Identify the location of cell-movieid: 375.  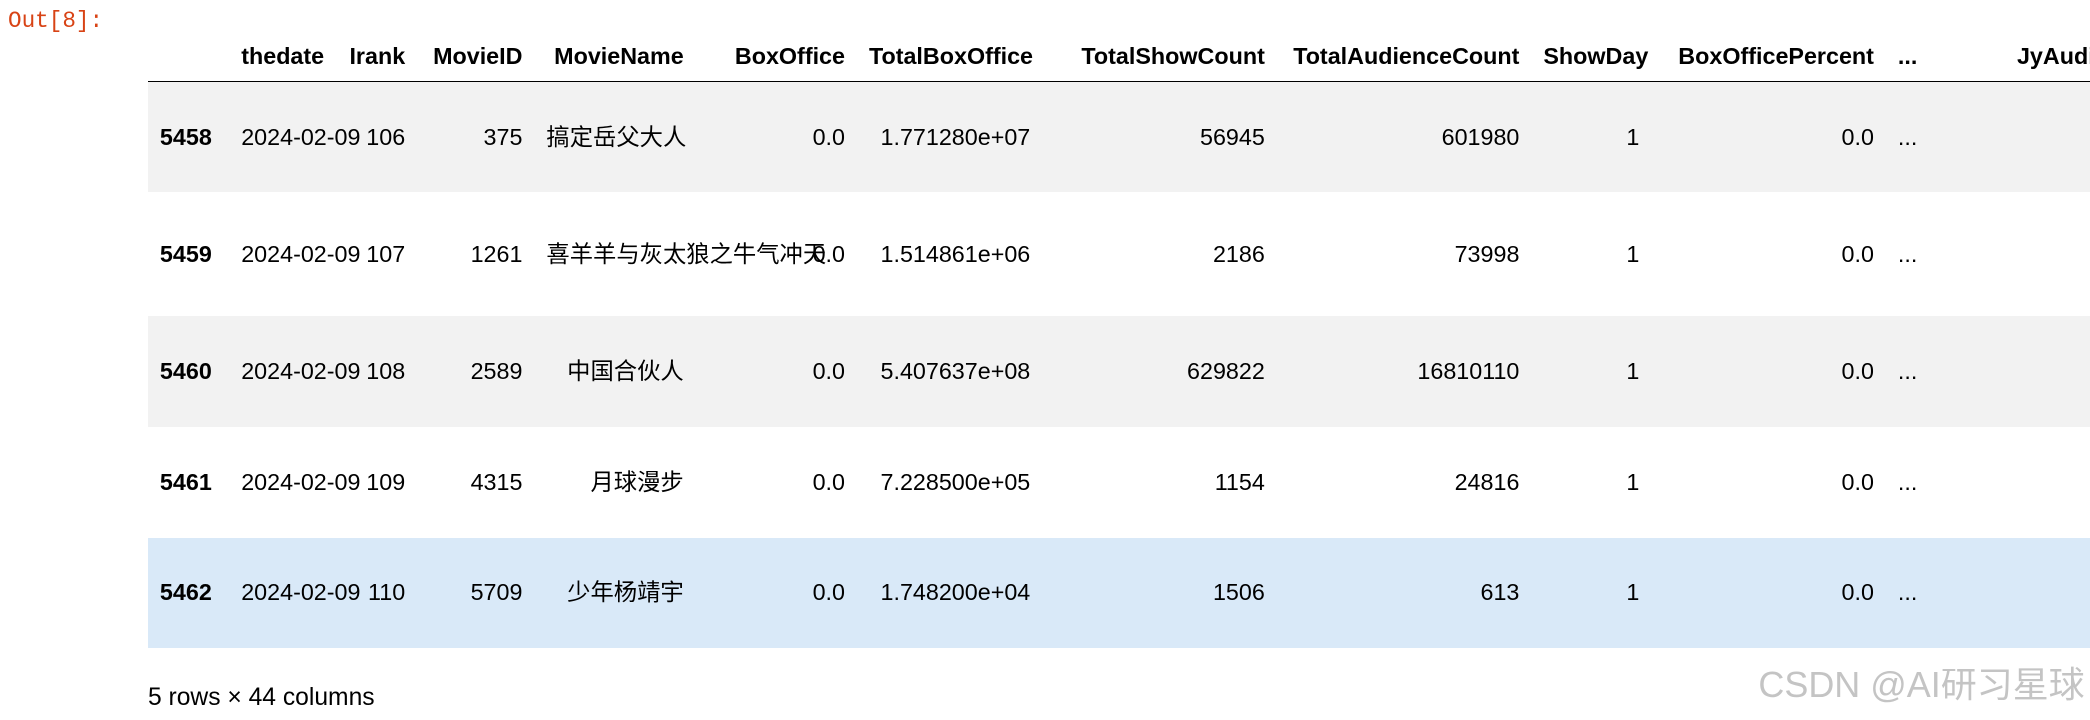
(503, 136).